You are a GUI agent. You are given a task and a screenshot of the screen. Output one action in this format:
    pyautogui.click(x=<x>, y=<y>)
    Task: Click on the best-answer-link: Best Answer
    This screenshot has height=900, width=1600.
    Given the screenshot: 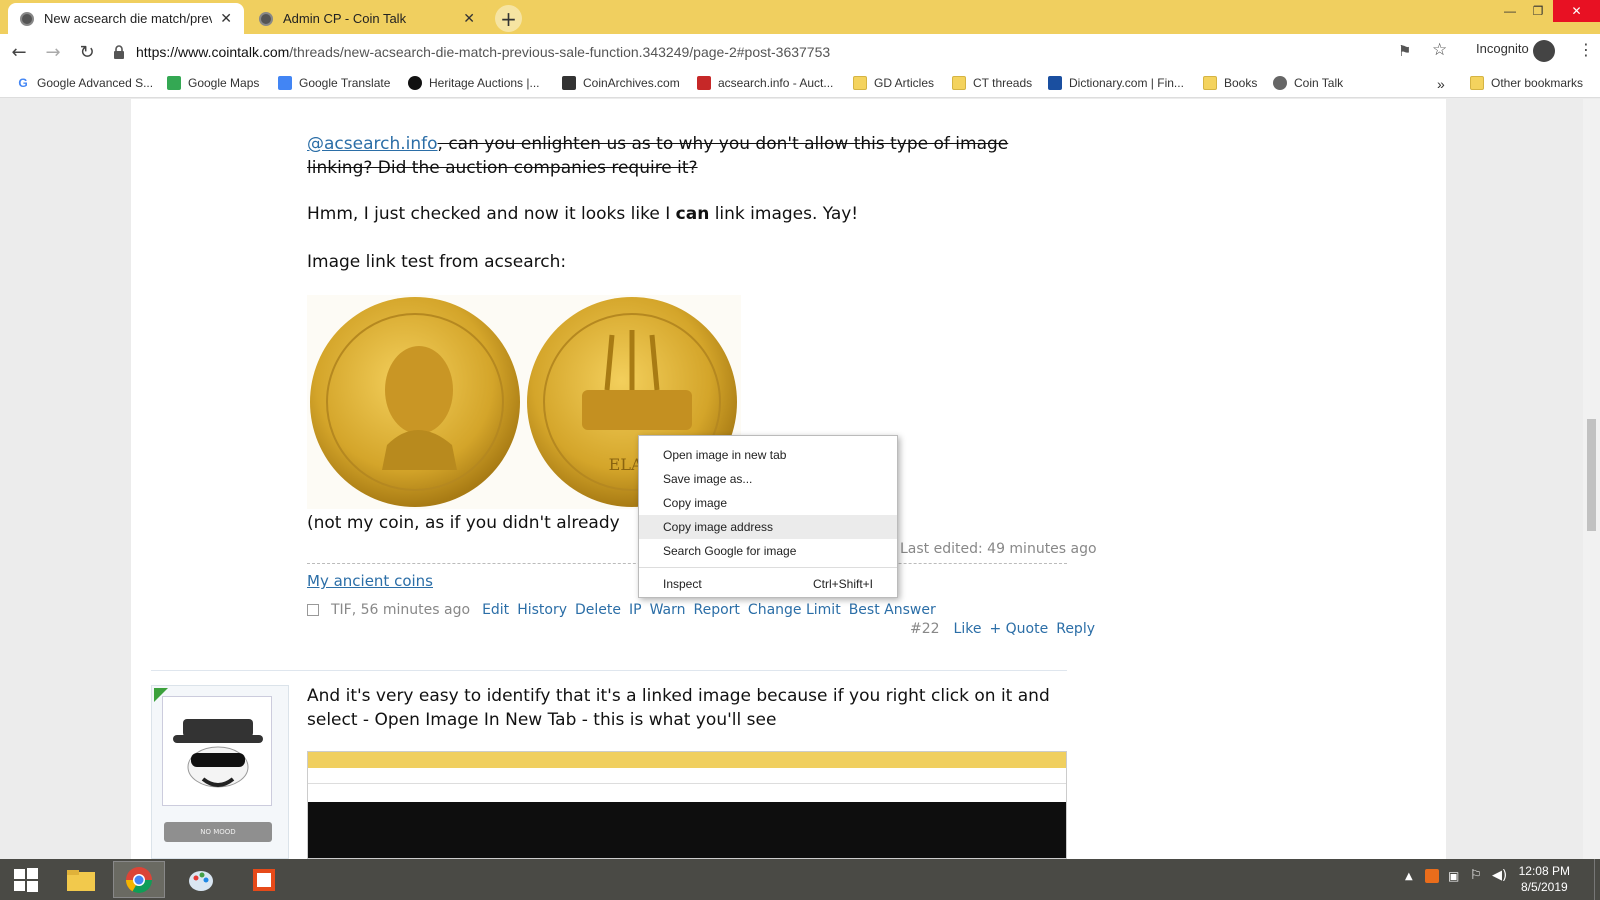 What is the action you would take?
    pyautogui.click(x=892, y=610)
    